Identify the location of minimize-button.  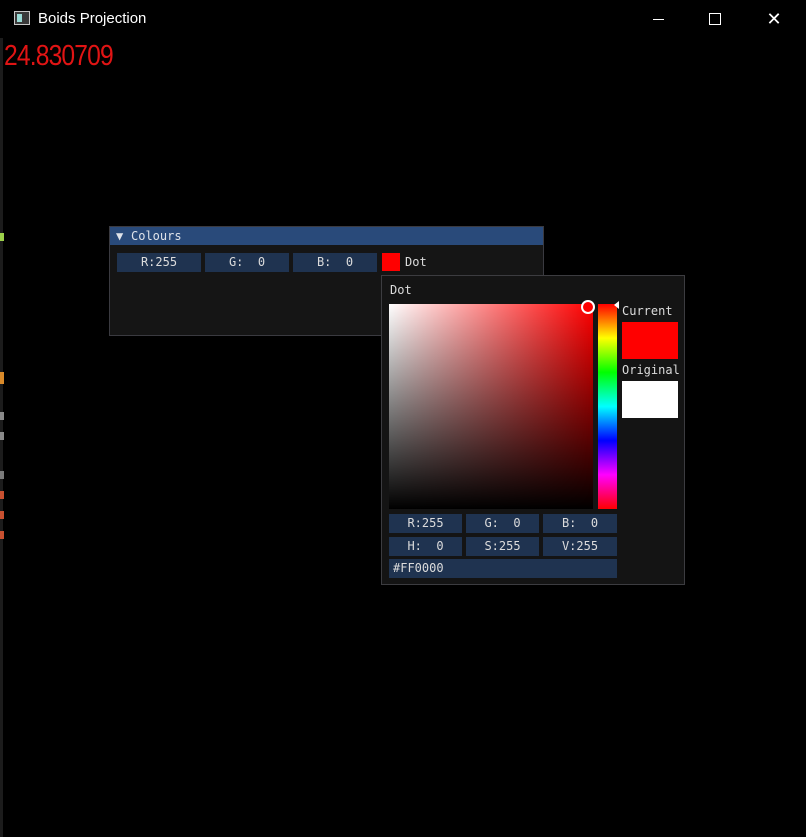
(658, 19).